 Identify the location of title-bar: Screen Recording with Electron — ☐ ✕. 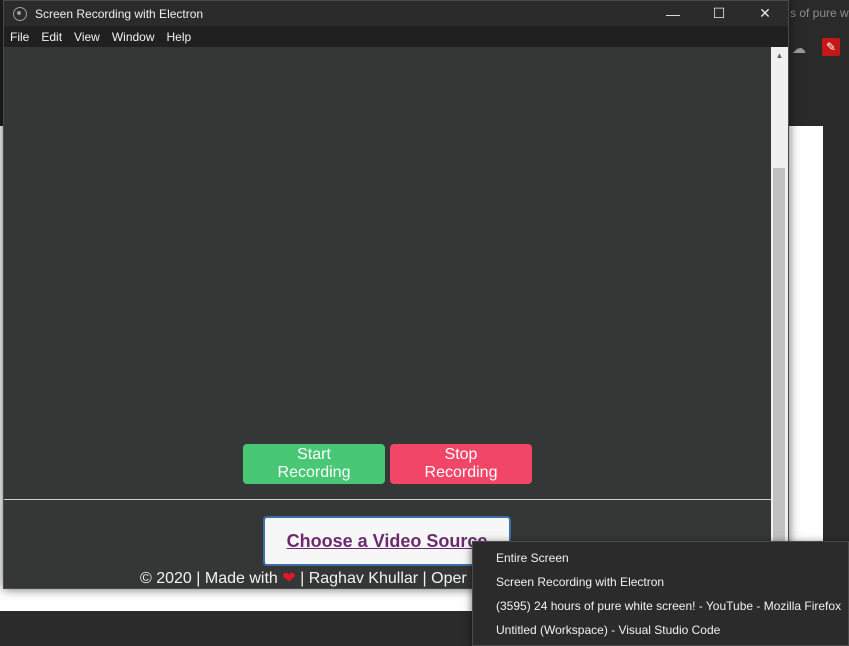
(396, 13).